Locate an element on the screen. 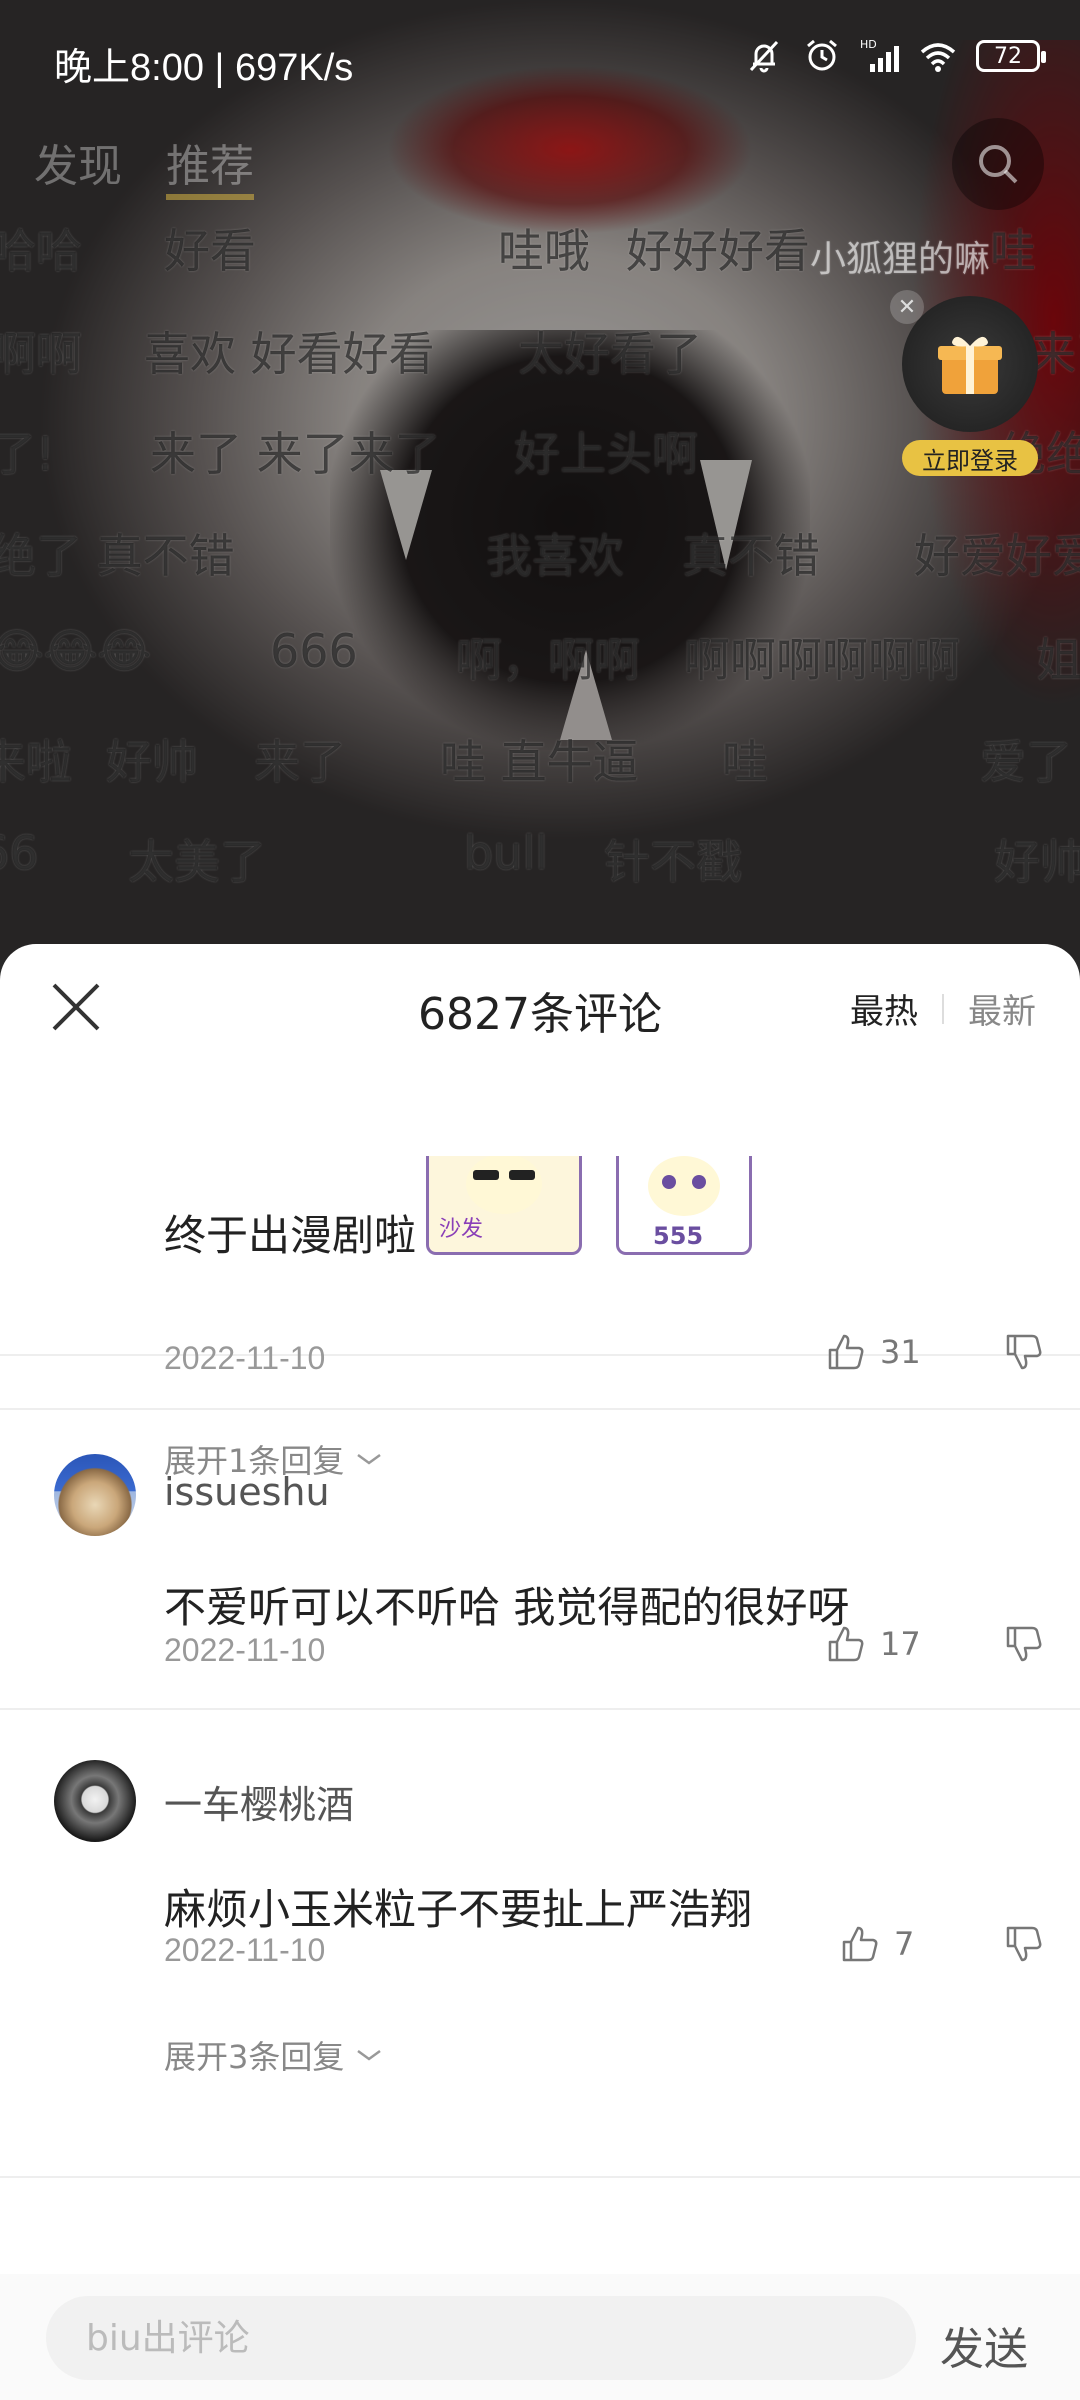  gift-circle is located at coordinates (970, 364).